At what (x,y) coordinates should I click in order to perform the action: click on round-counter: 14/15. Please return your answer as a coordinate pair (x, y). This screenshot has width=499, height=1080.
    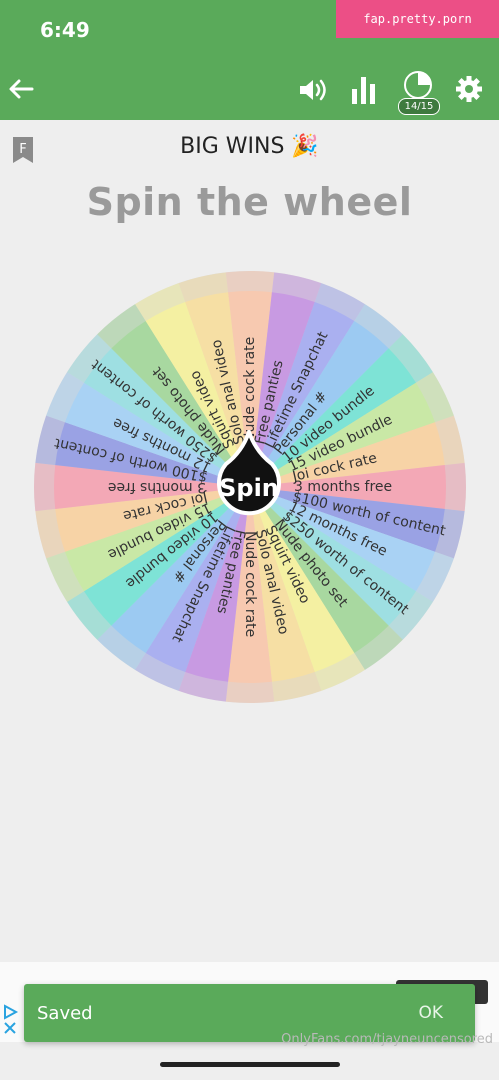
    Looking at the image, I should click on (419, 106).